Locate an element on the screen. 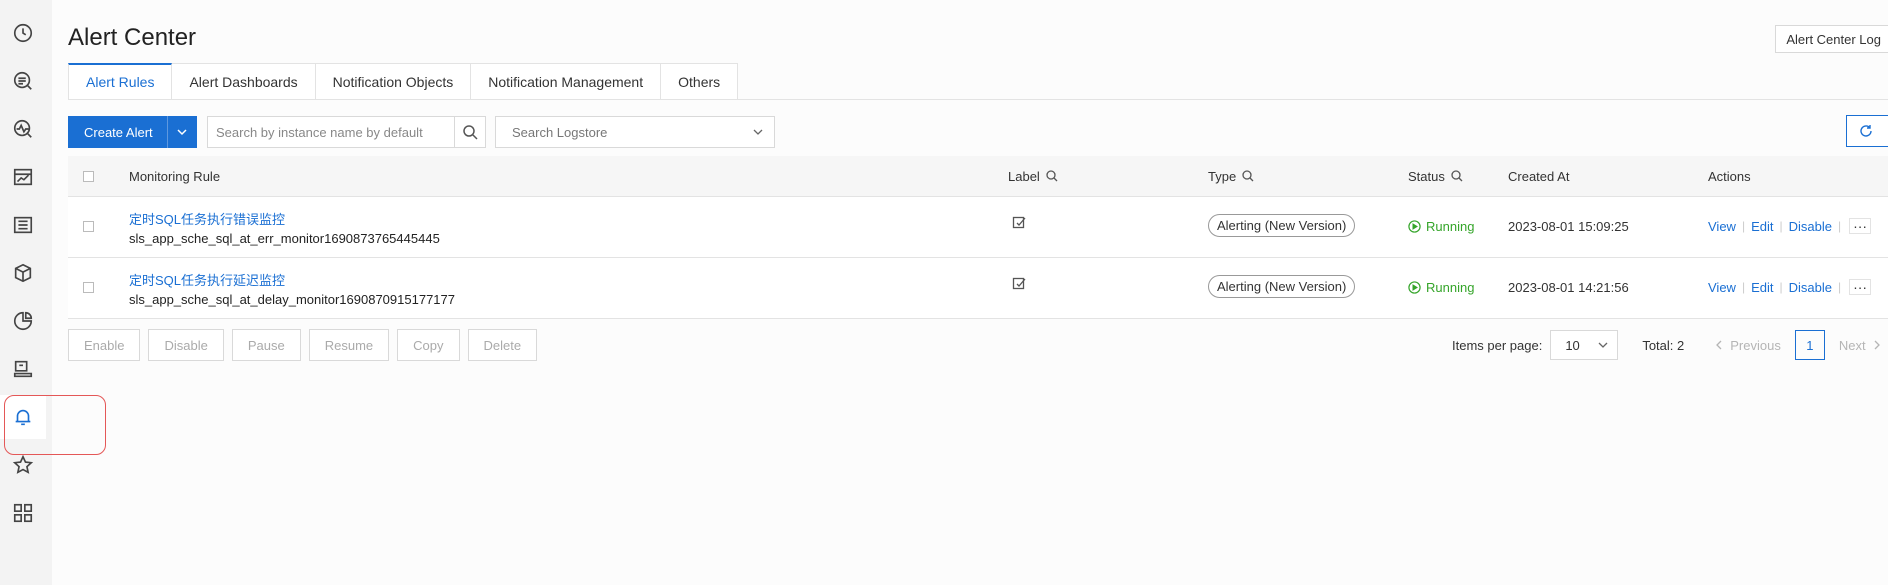 Image resolution: width=1888 pixels, height=585 pixels. tab-alert-rules: Alert Rules is located at coordinates (120, 81).